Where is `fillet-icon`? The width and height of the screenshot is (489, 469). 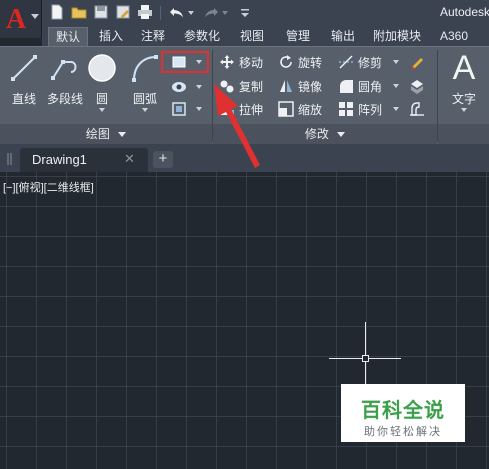 fillet-icon is located at coordinates (346, 86).